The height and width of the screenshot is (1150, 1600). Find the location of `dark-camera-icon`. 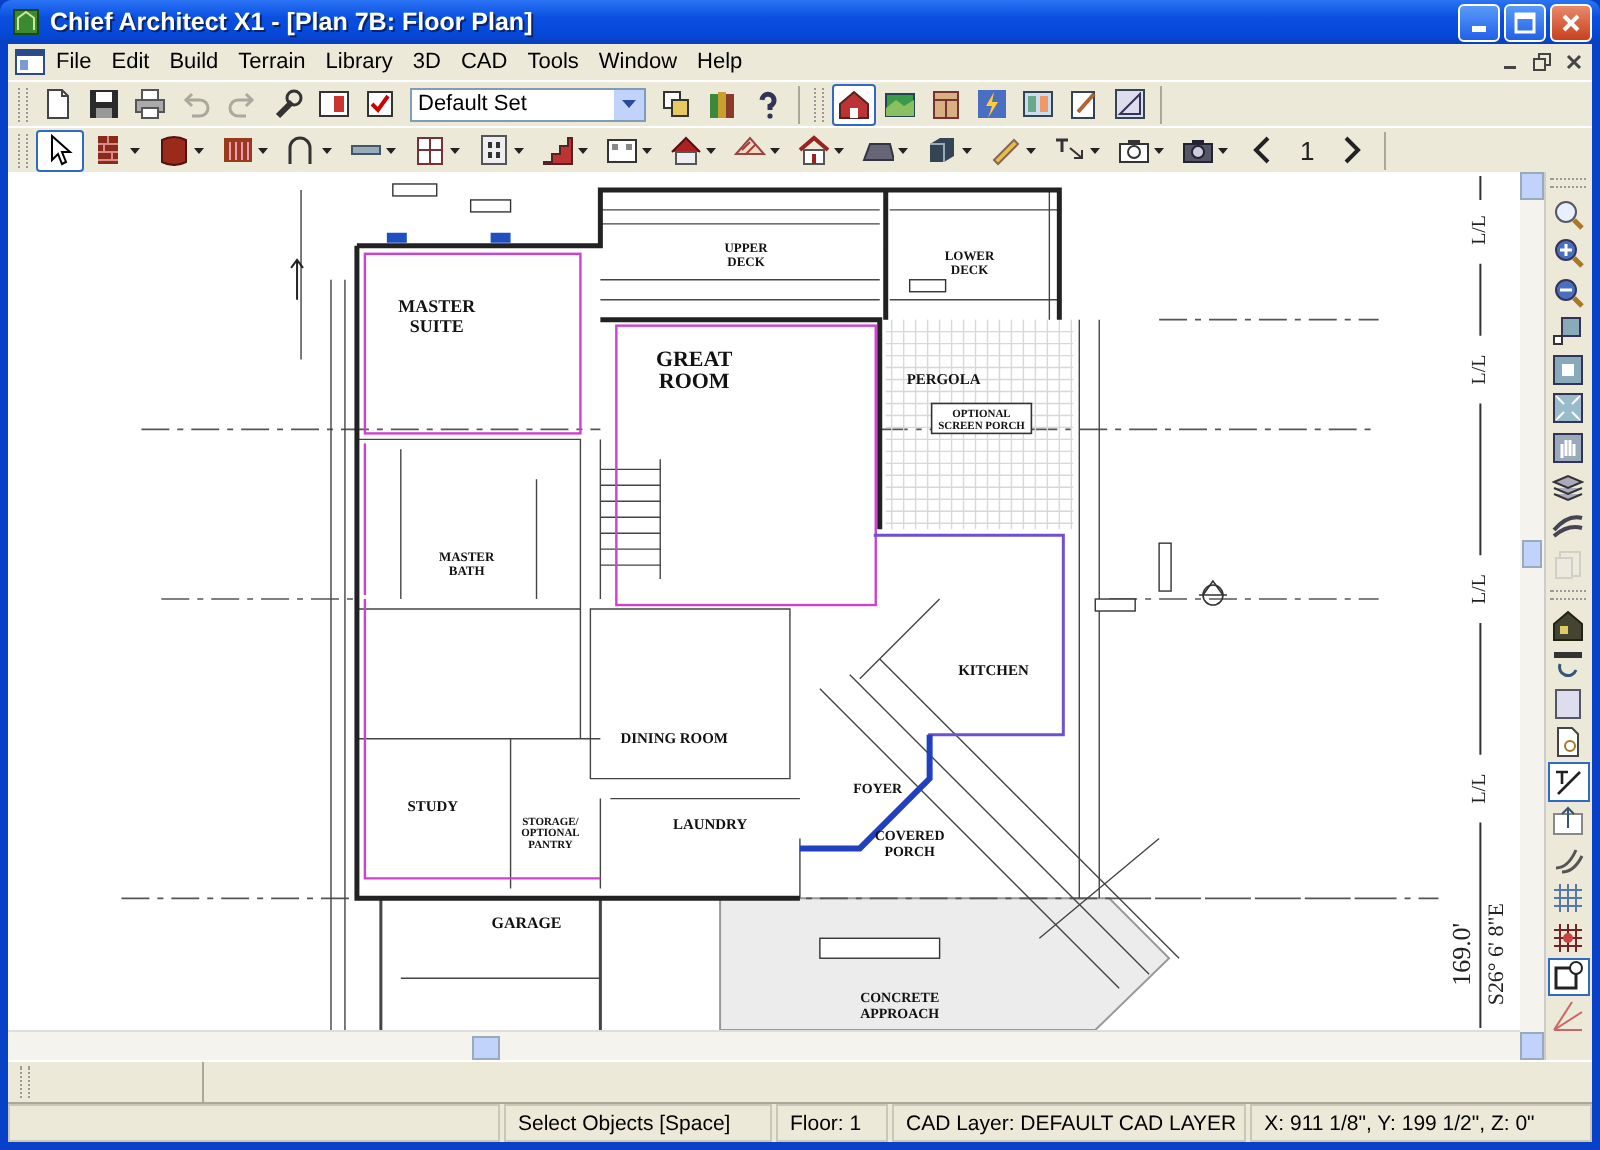

dark-camera-icon is located at coordinates (1198, 150).